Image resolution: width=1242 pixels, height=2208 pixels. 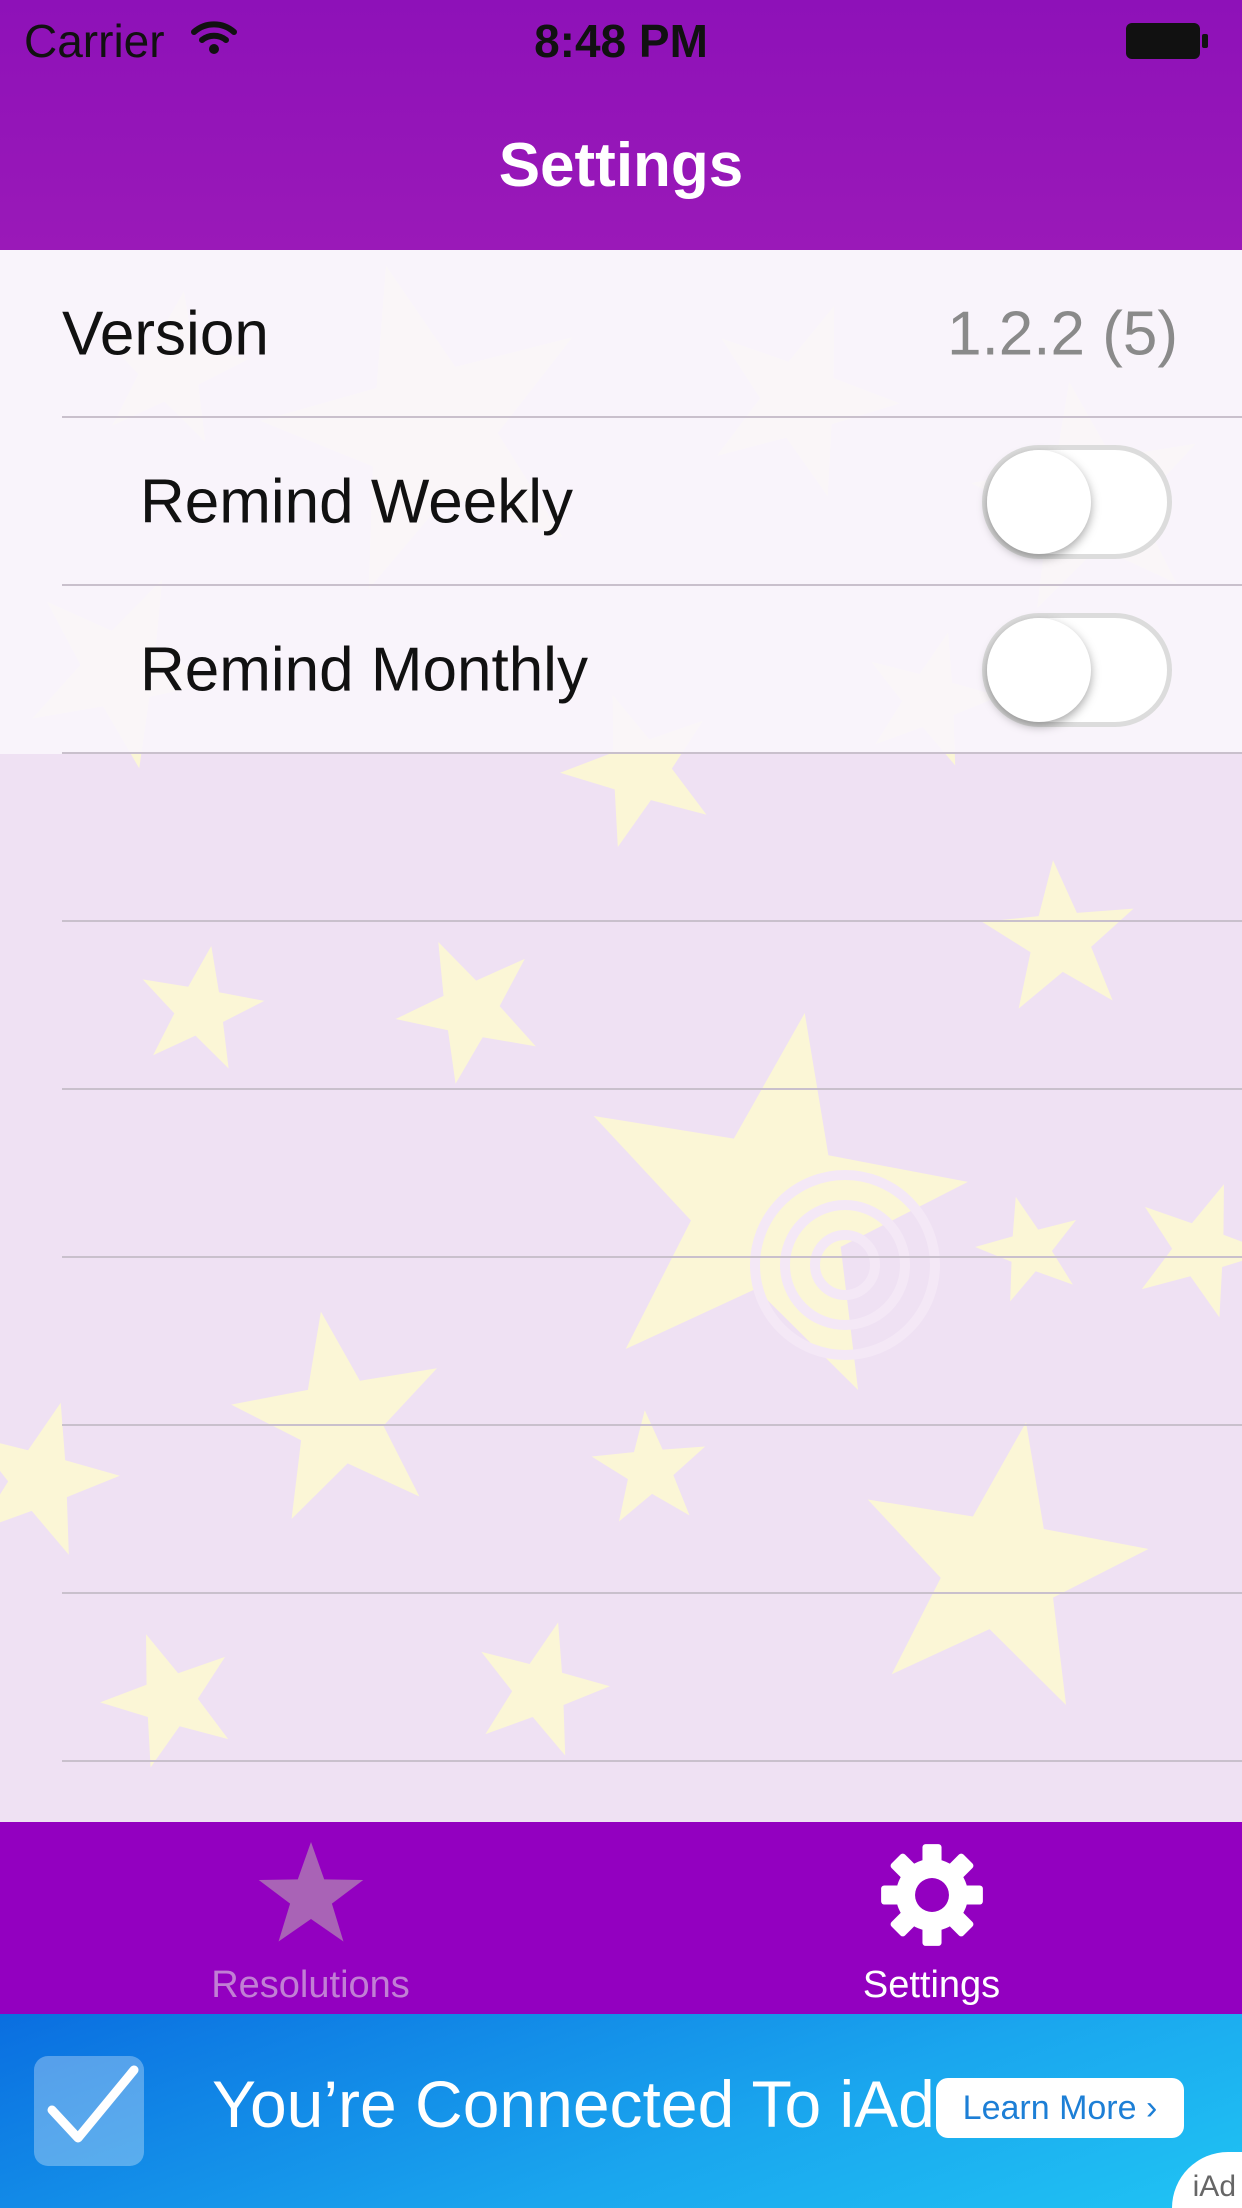 I want to click on remind-weekly-toggle, so click(x=1077, y=502).